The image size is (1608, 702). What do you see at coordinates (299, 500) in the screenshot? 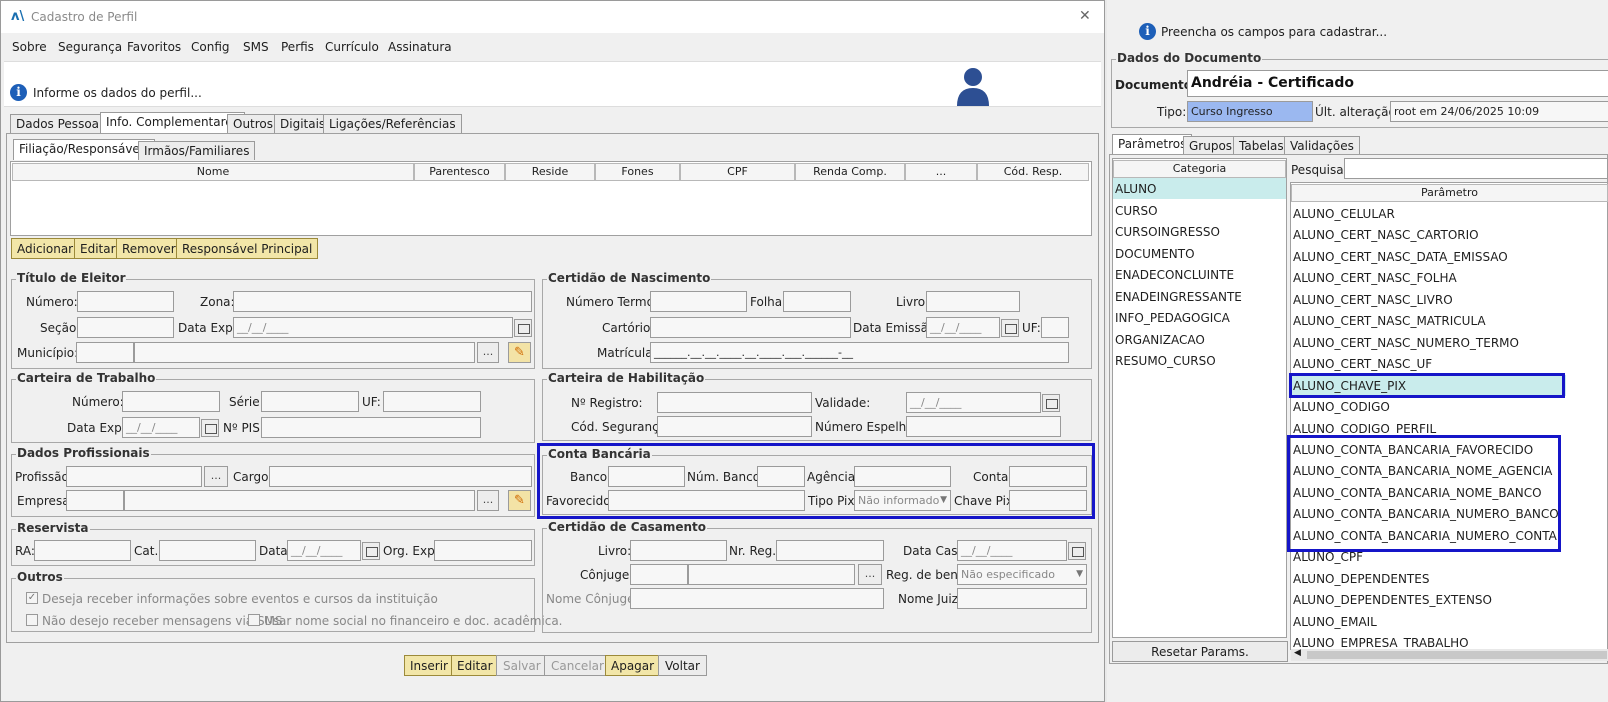
I see `empresa-name-input` at bounding box center [299, 500].